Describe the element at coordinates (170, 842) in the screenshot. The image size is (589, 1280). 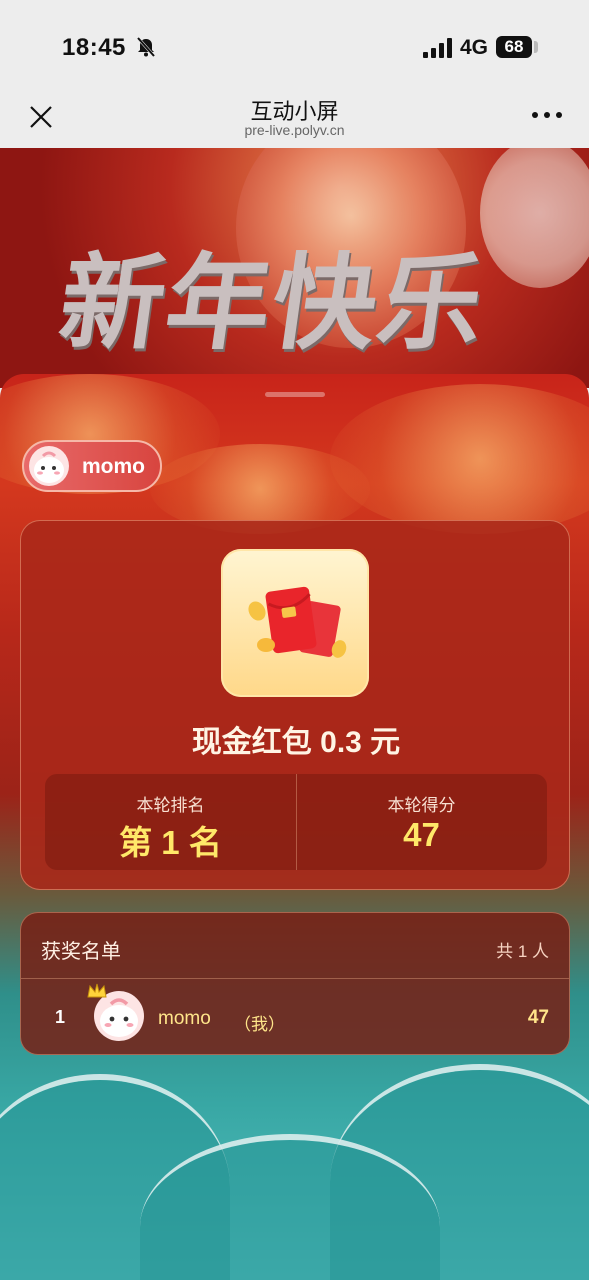
I see `rank-value: 第 1 名` at that location.